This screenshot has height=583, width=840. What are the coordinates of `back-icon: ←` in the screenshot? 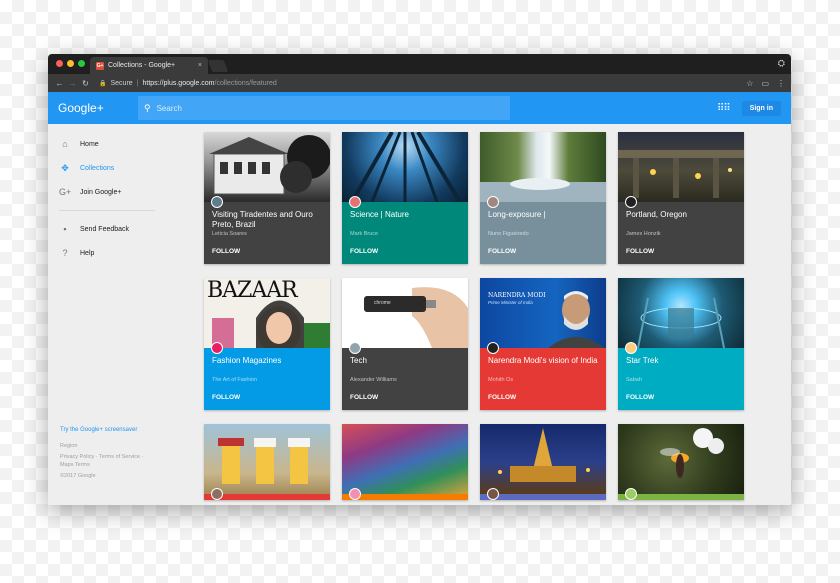 It's located at (59, 83).